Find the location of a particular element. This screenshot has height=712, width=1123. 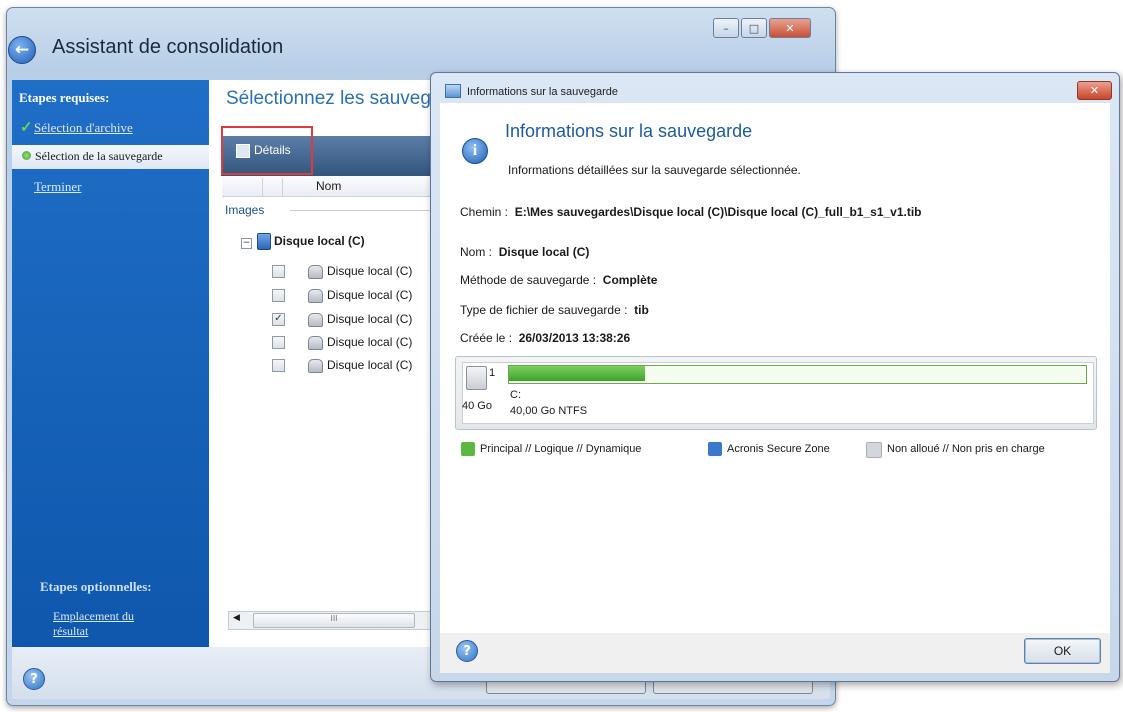

created-row: Créée le : 26/03/2013 13:38:26 is located at coordinates (545, 338).